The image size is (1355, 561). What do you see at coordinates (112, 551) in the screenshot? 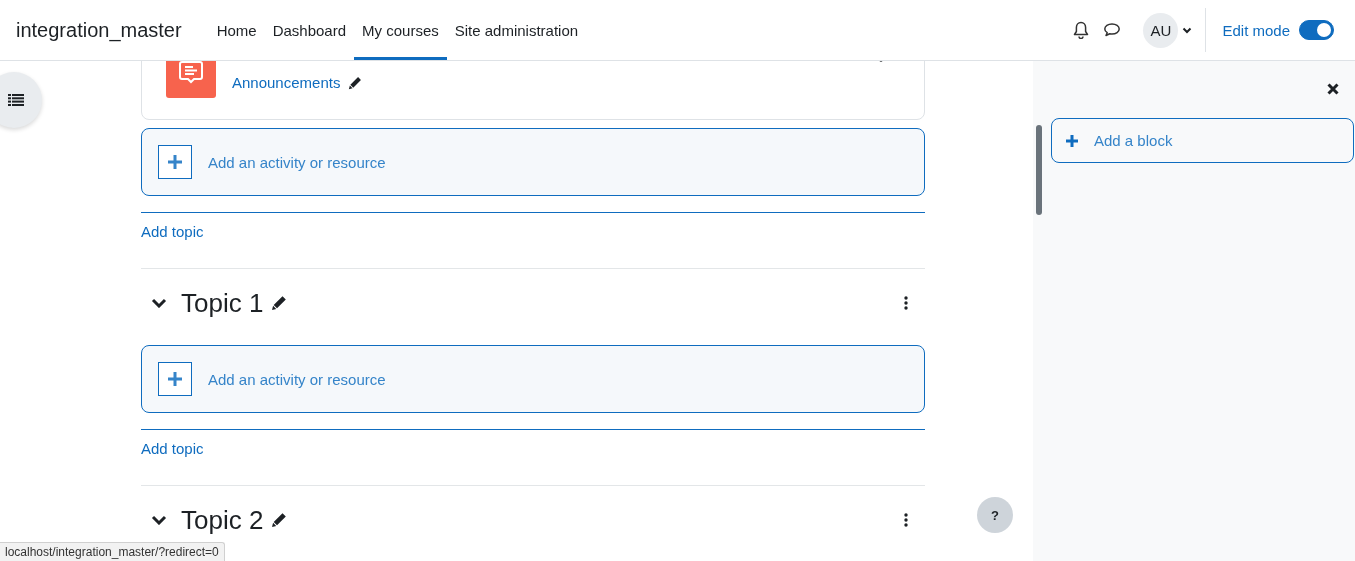
I see `status-bar-url: localhost/integration_master/?redirect=0` at bounding box center [112, 551].